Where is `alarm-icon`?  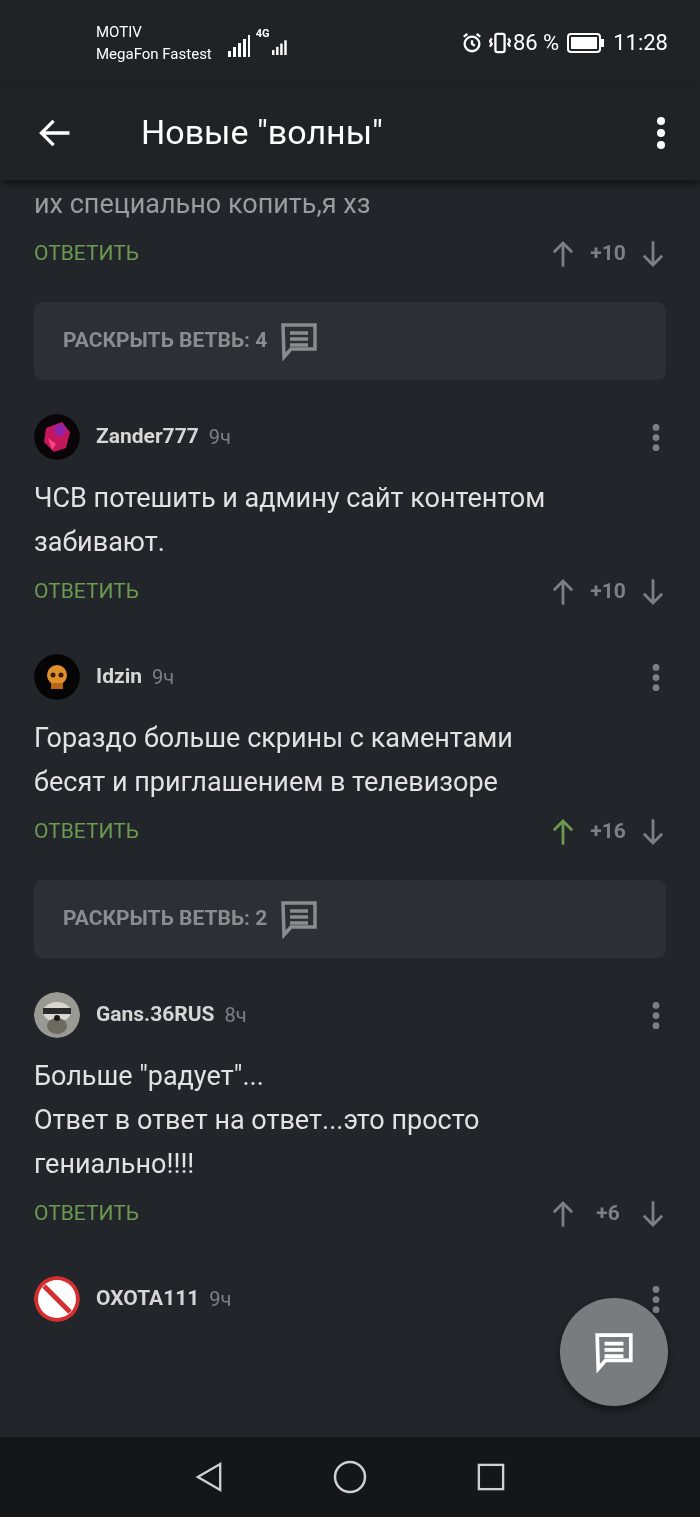 alarm-icon is located at coordinates (471, 42).